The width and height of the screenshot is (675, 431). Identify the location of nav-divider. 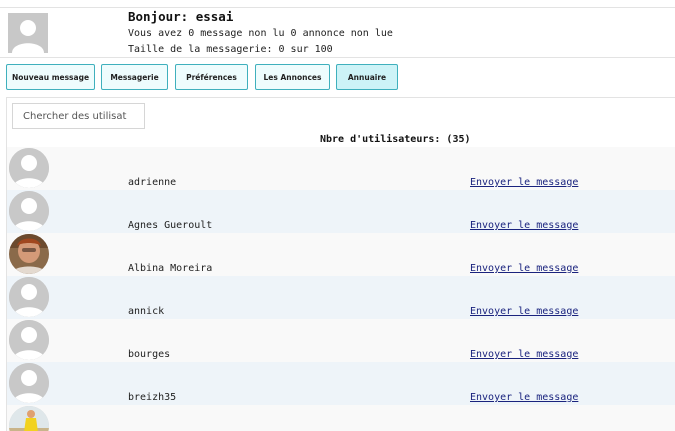
(337, 57).